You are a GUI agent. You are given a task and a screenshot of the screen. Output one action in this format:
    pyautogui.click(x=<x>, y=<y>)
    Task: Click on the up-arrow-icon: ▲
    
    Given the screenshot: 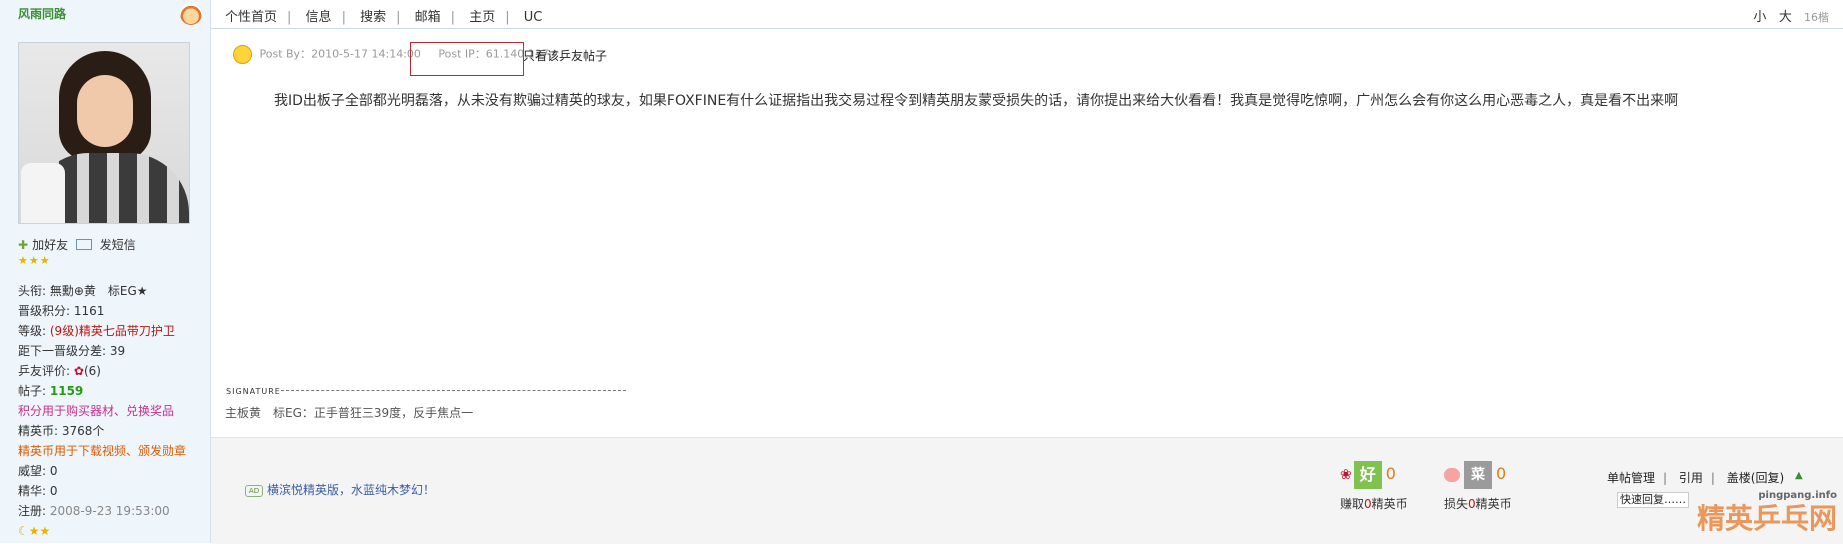 What is the action you would take?
    pyautogui.click(x=1799, y=475)
    